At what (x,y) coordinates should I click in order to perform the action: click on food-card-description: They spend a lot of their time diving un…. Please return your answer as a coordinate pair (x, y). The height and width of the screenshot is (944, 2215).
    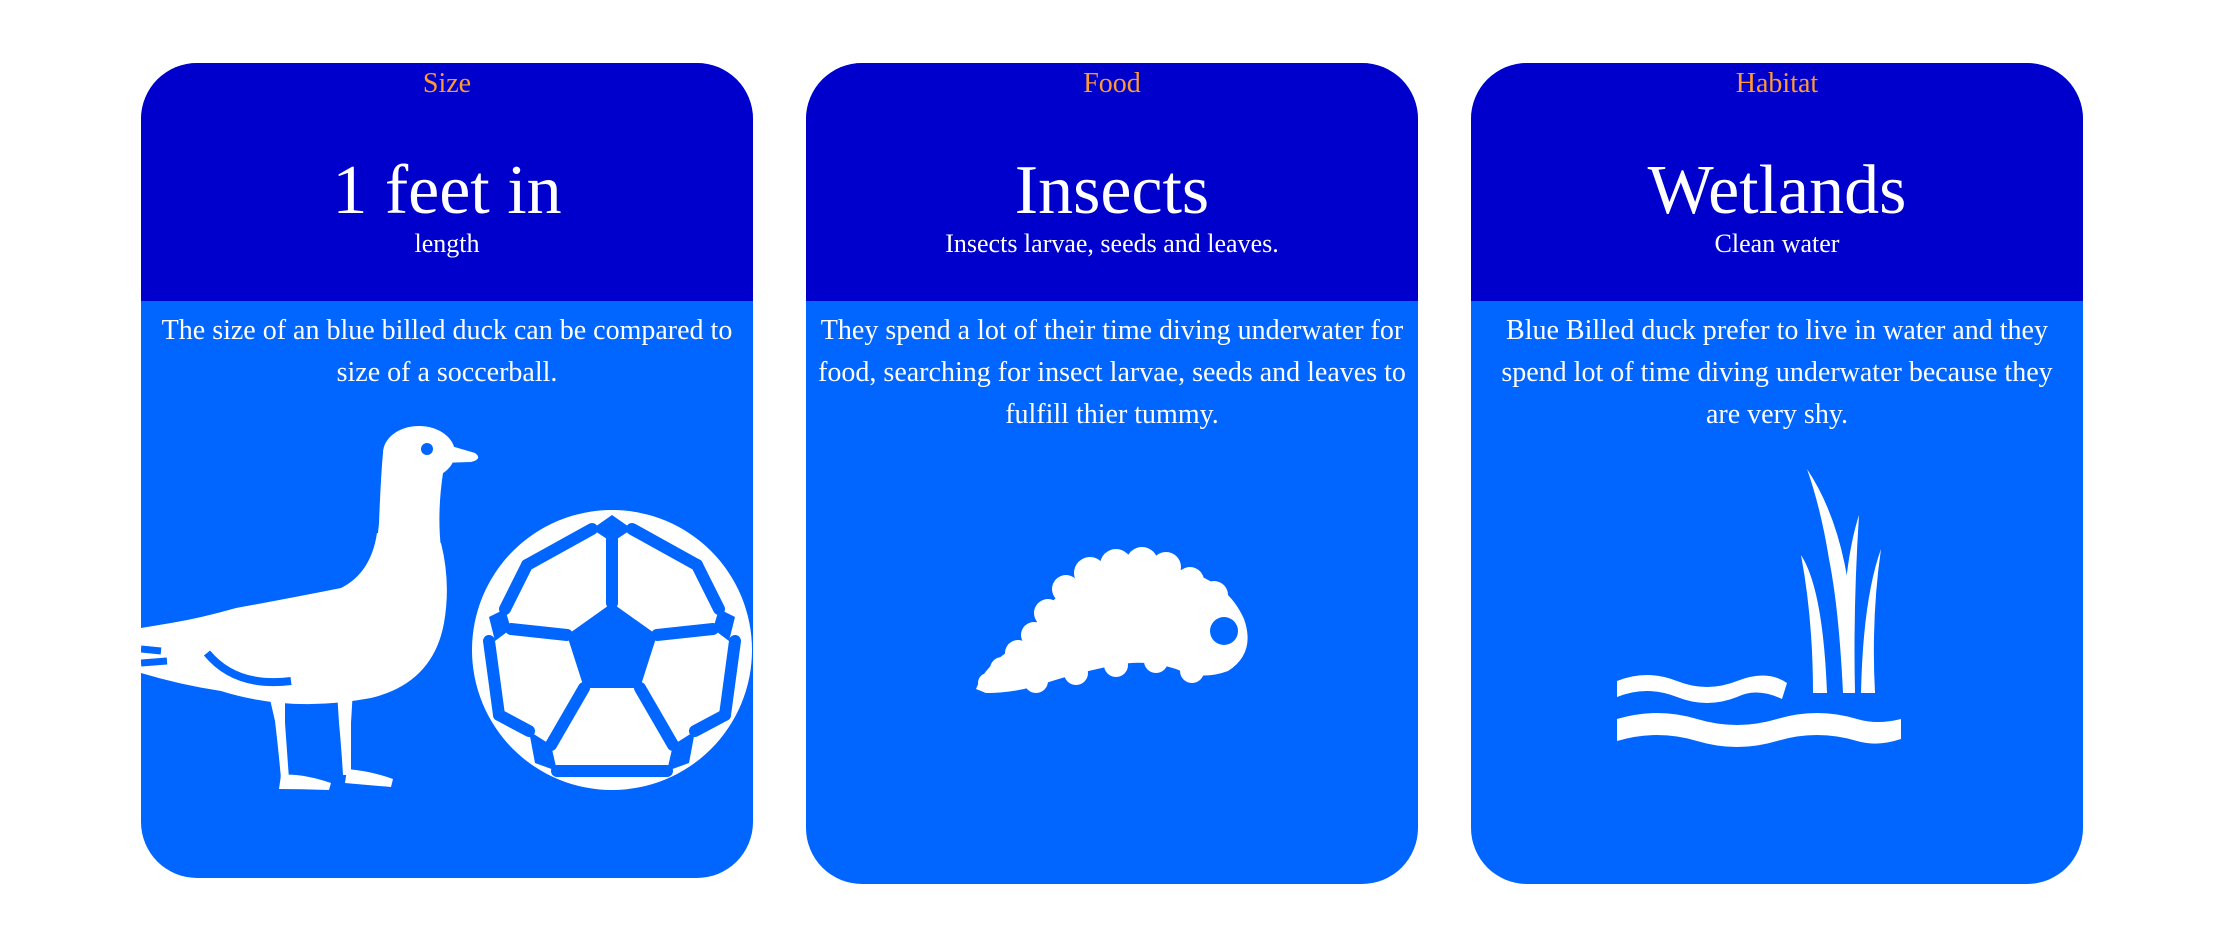
    Looking at the image, I should click on (1112, 372).